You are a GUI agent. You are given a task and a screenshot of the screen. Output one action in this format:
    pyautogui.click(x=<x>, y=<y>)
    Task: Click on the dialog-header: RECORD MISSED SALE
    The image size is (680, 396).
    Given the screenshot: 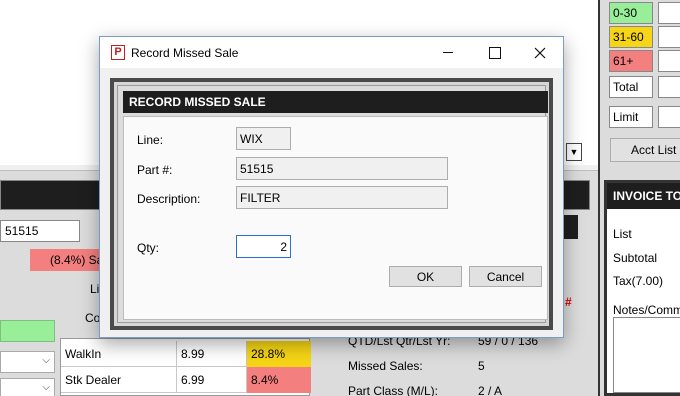 What is the action you would take?
    pyautogui.click(x=335, y=102)
    